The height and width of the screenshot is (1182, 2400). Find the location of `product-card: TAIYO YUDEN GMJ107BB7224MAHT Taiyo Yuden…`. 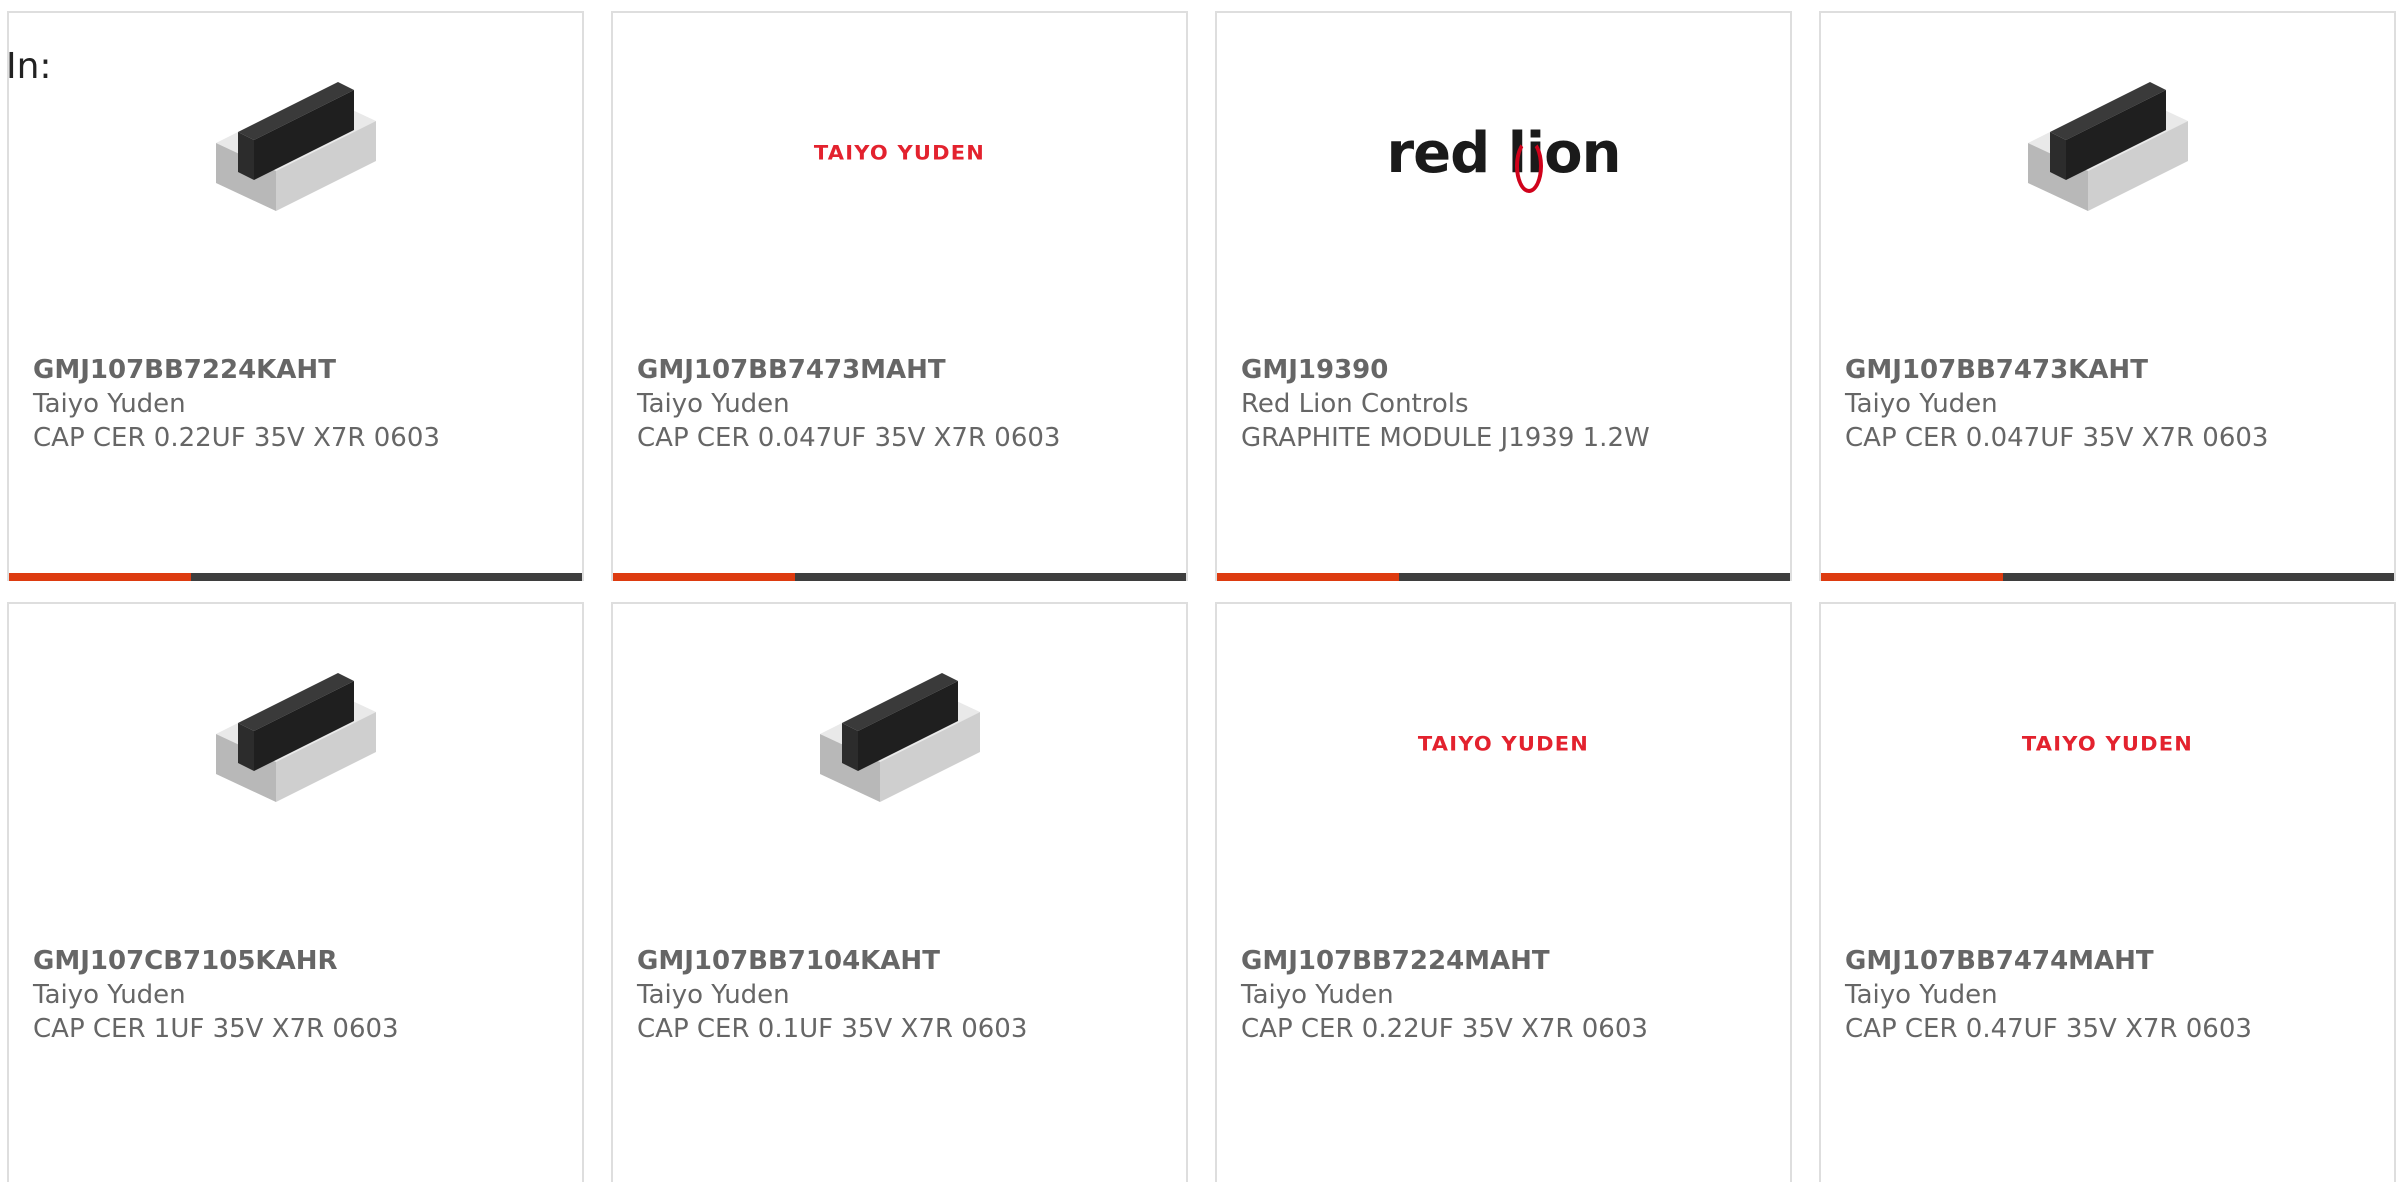

product-card: TAIYO YUDEN GMJ107BB7224MAHT Taiyo Yuden… is located at coordinates (1503, 892).